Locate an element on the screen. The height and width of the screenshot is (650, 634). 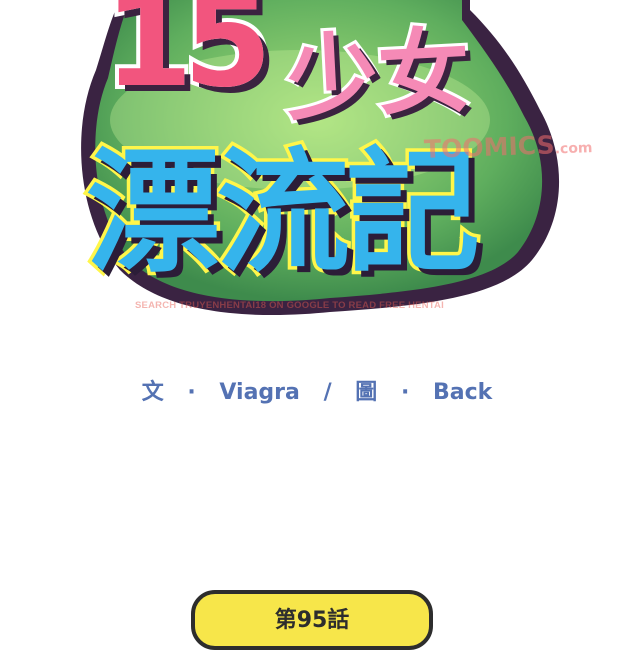
writer-label: 文 is located at coordinates (152, 392).